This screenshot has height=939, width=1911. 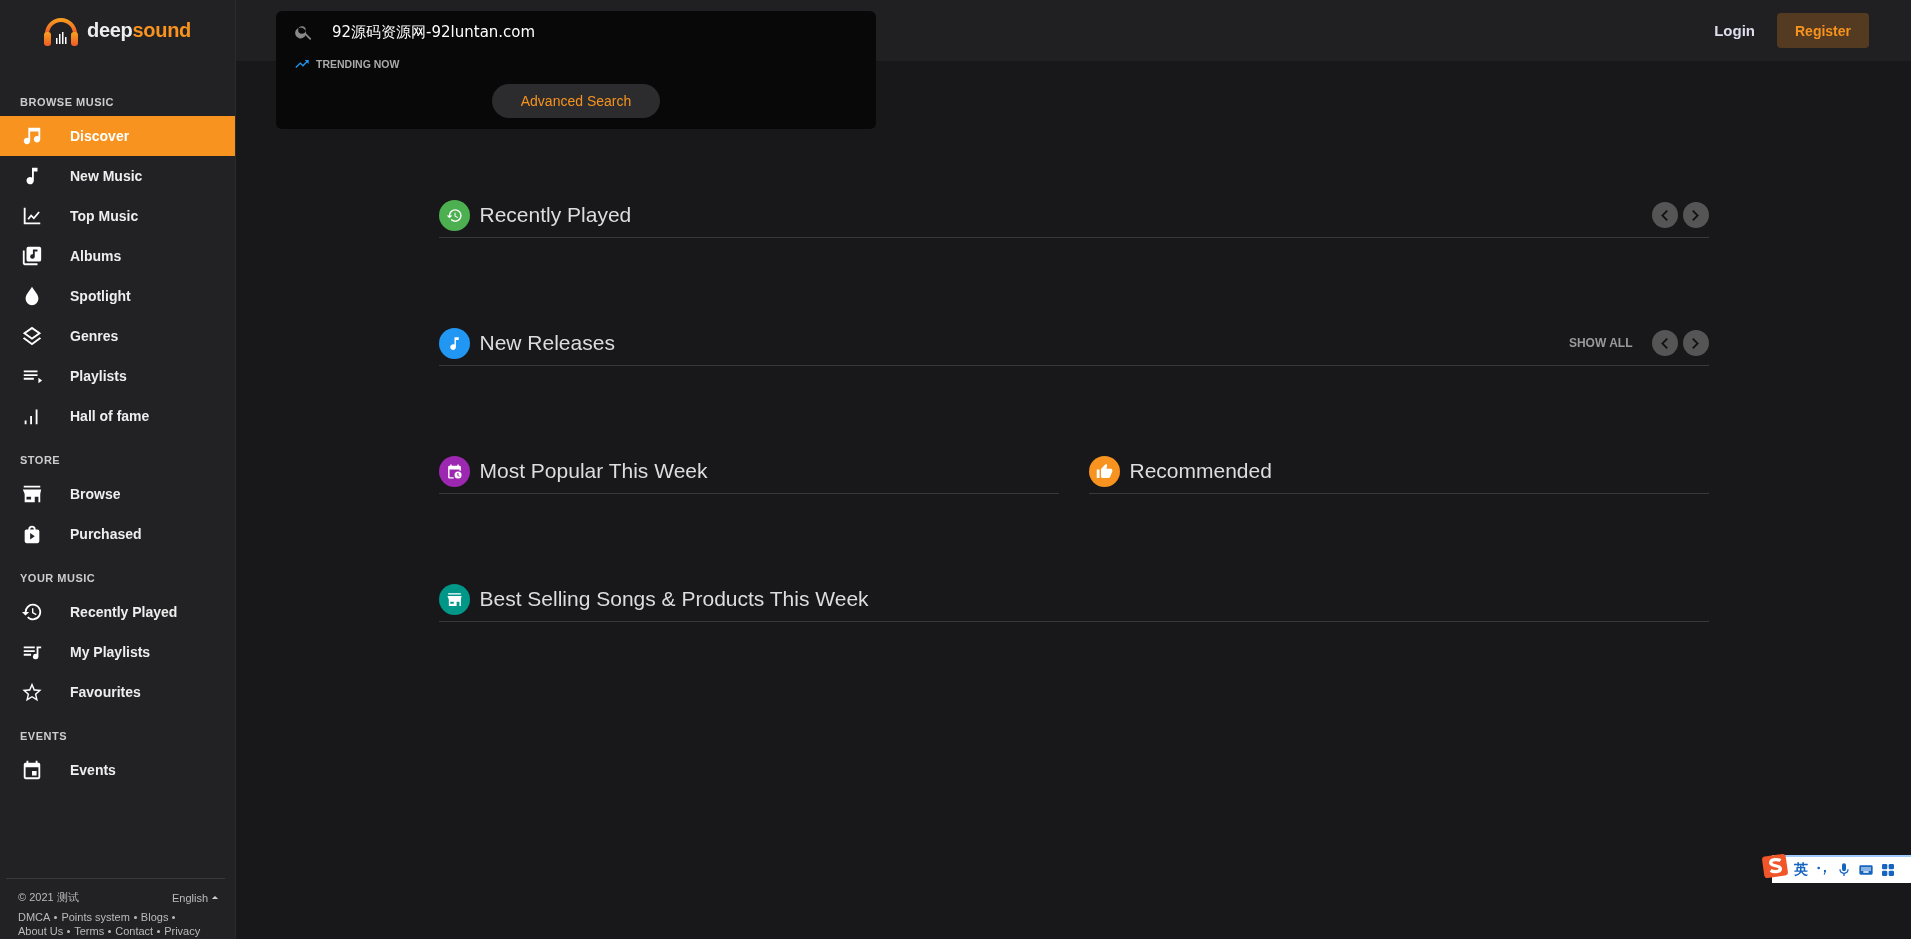 I want to click on footer-link: Privacy, so click(x=182, y=931).